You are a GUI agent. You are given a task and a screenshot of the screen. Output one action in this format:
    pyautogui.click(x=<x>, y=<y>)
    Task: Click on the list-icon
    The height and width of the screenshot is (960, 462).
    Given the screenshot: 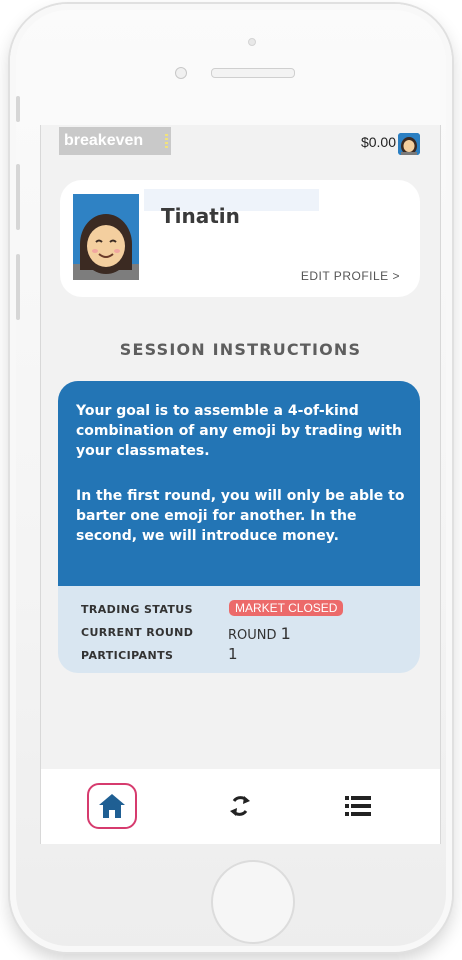 What is the action you would take?
    pyautogui.click(x=358, y=806)
    